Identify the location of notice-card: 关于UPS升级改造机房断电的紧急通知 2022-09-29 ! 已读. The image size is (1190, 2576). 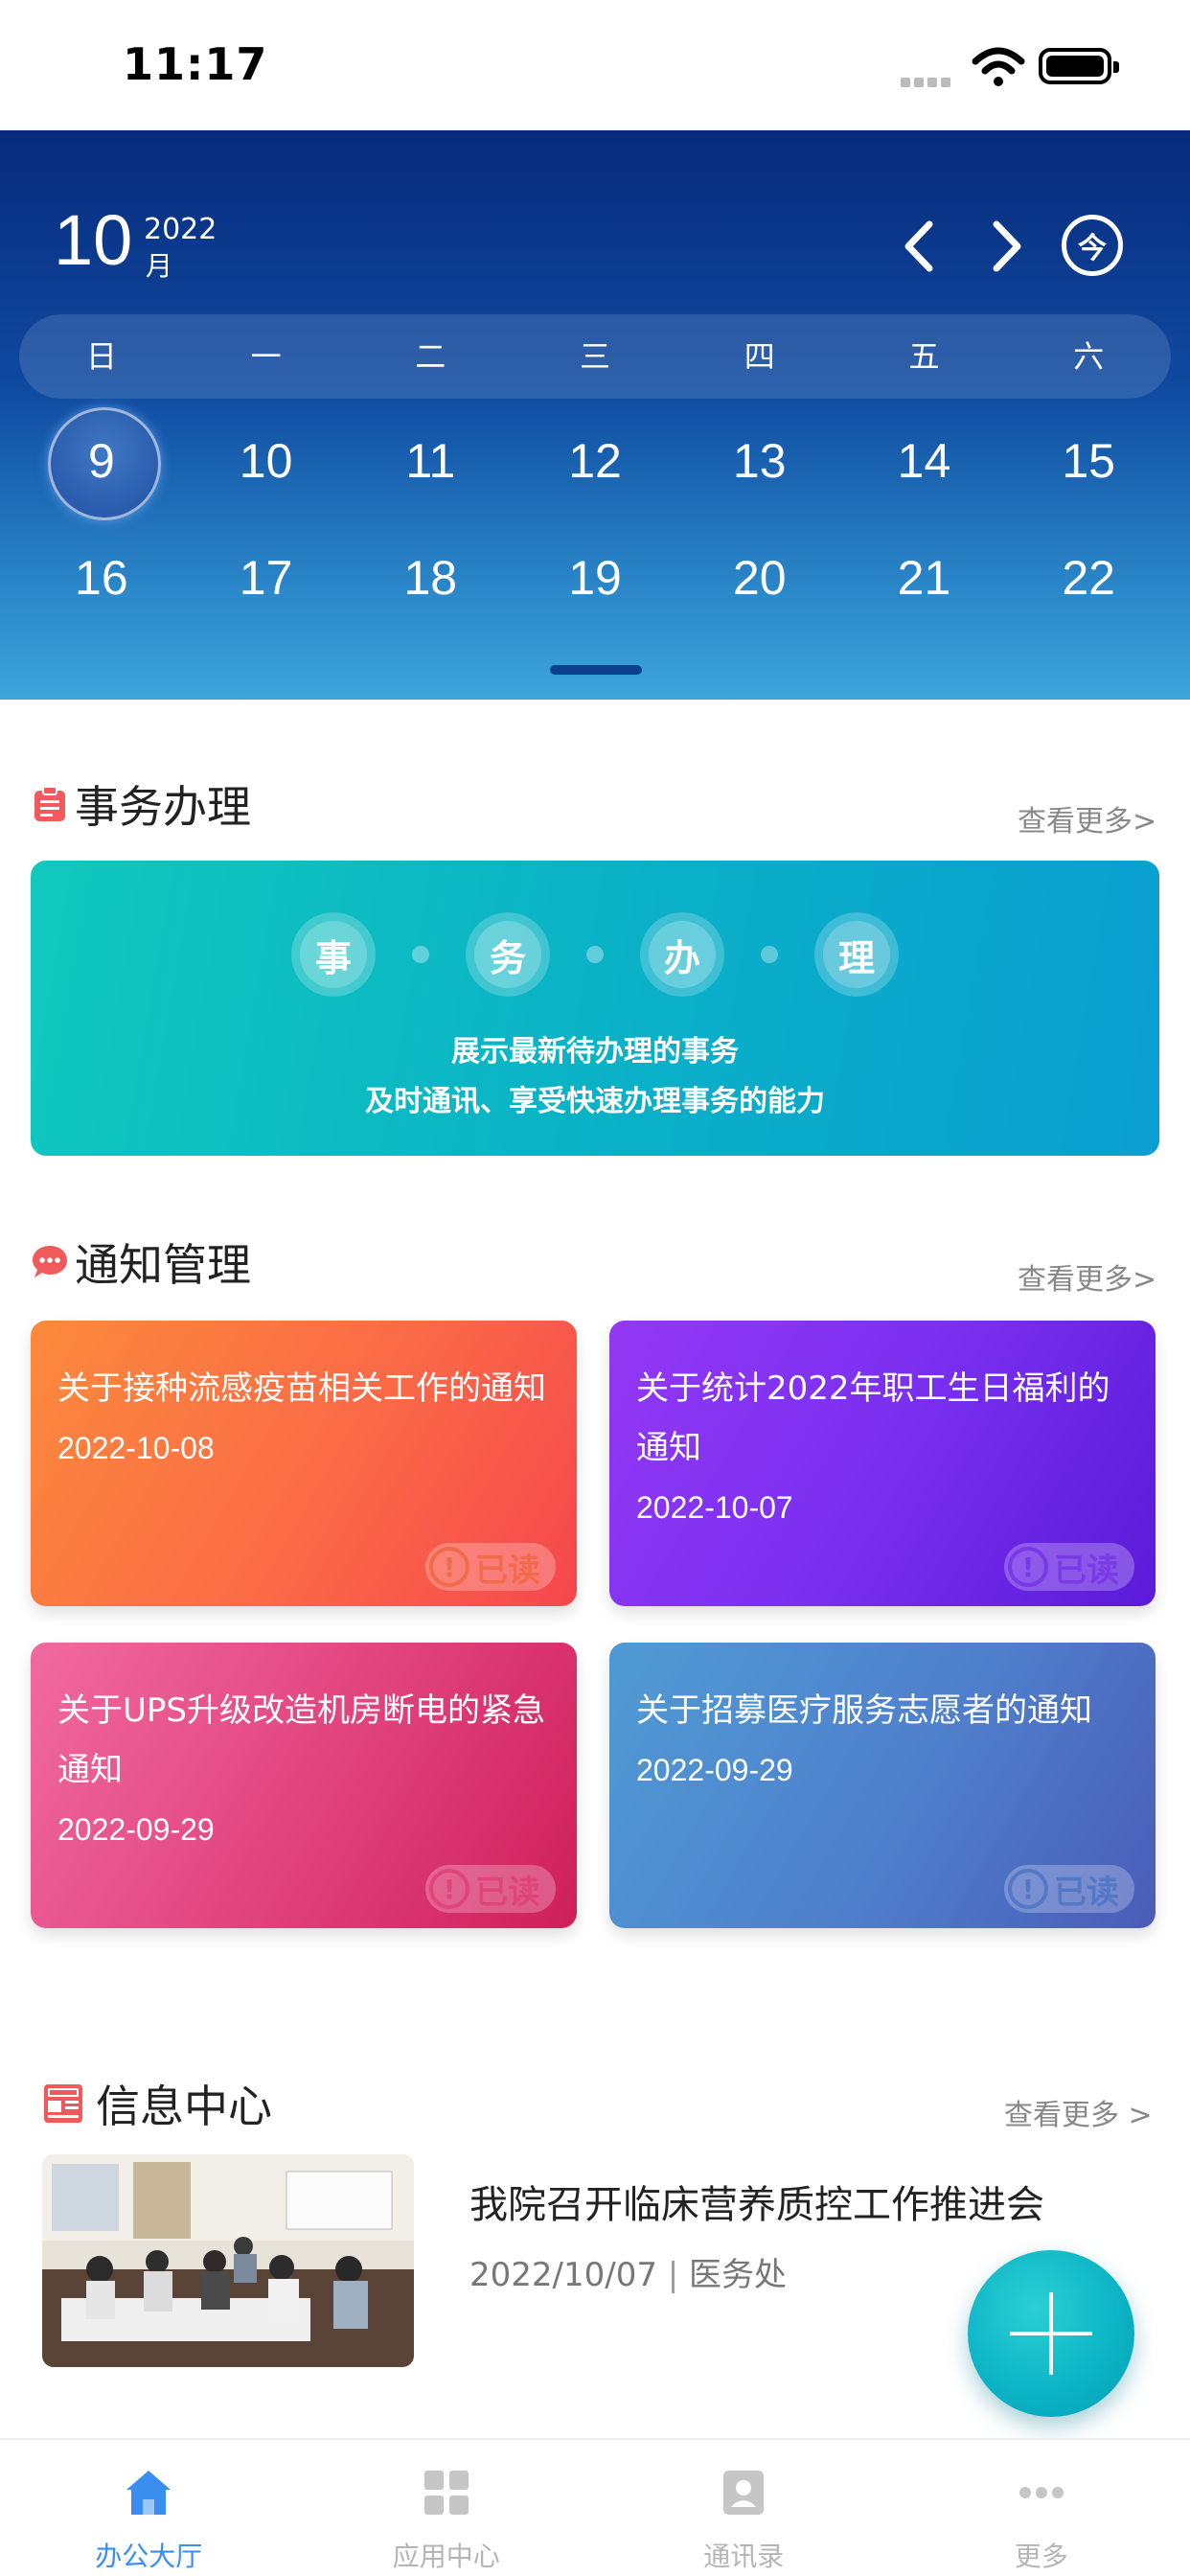
(304, 1786).